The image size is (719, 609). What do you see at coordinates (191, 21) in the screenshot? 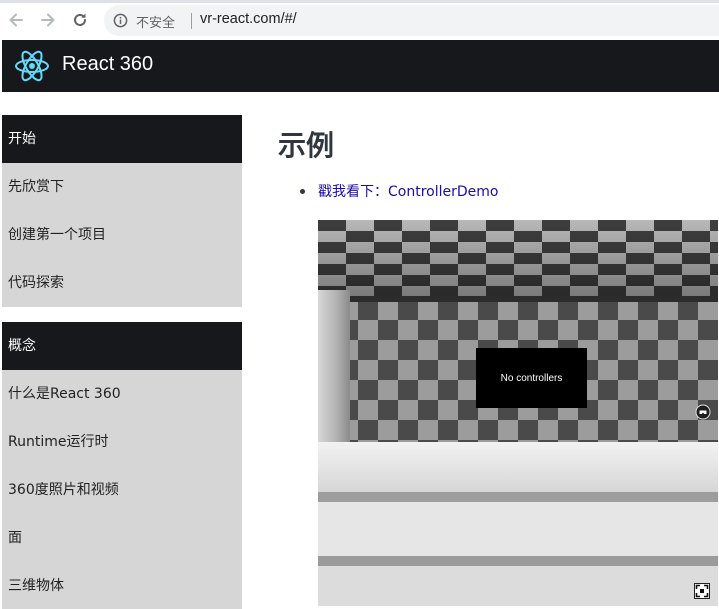
I see `address-divider` at bounding box center [191, 21].